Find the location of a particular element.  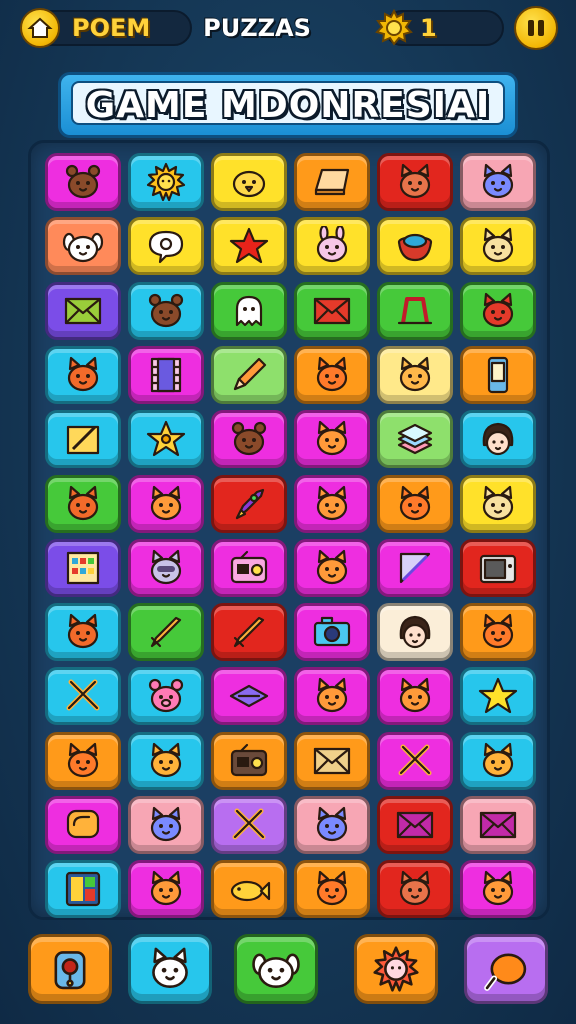

chick-face-icon is located at coordinates (249, 184).